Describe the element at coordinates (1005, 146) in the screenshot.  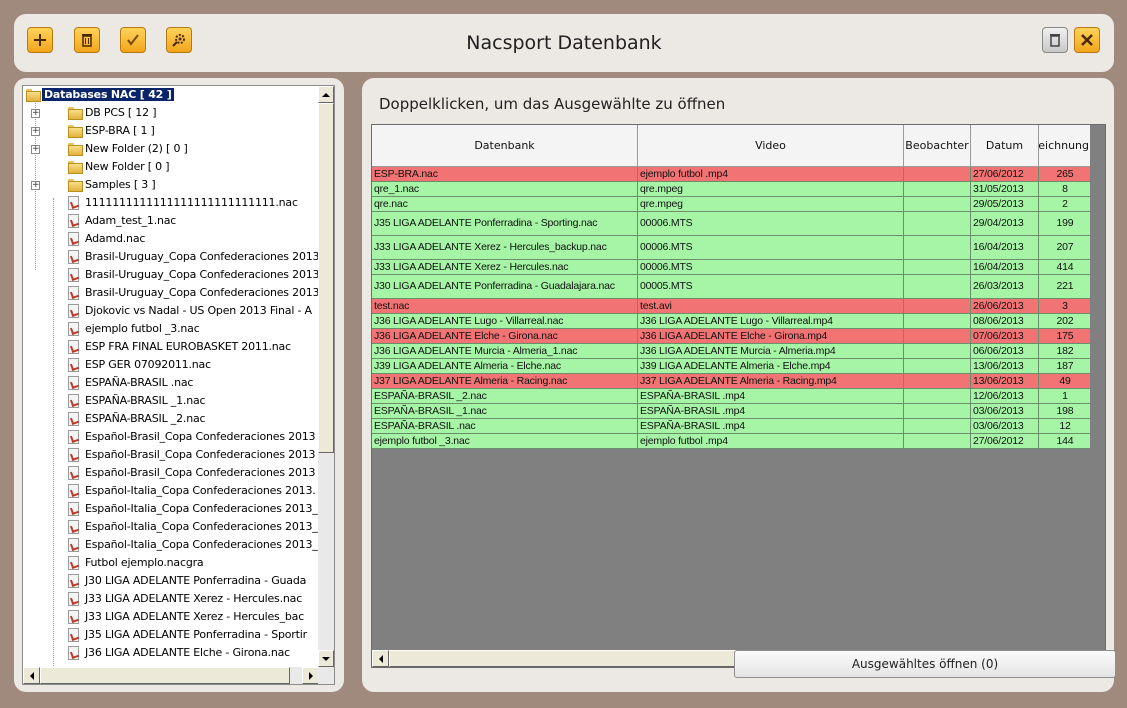
I see `column-header-datum: Datum` at that location.